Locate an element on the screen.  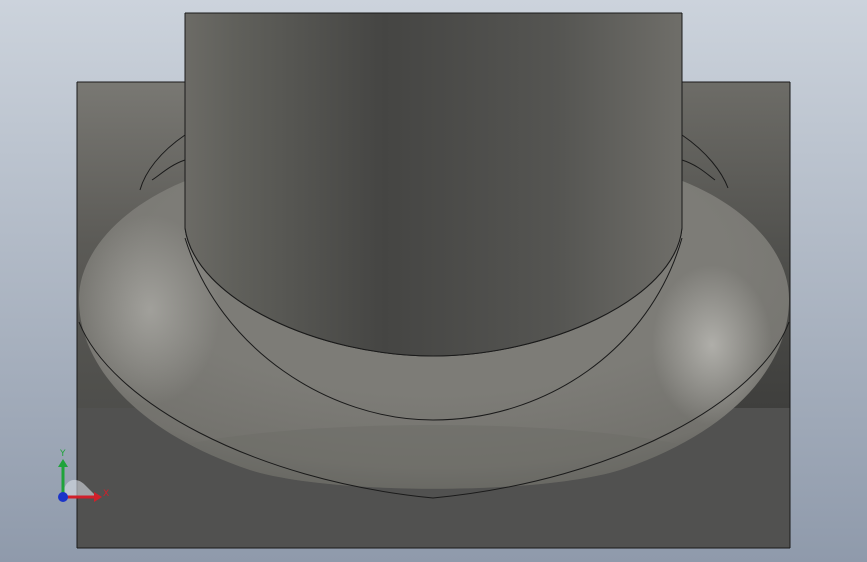
z-axis-origin is located at coordinates (63, 497).